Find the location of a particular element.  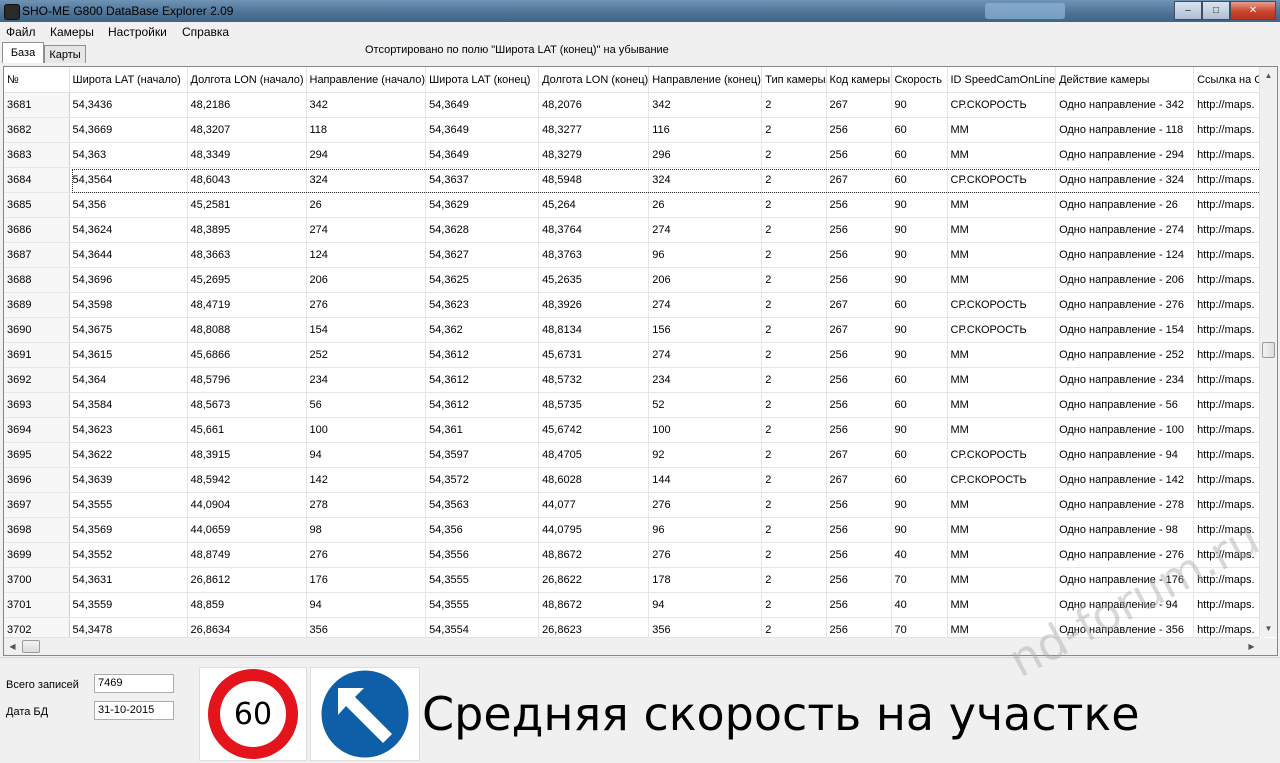

row-number-cell: 3700 is located at coordinates (37, 580).